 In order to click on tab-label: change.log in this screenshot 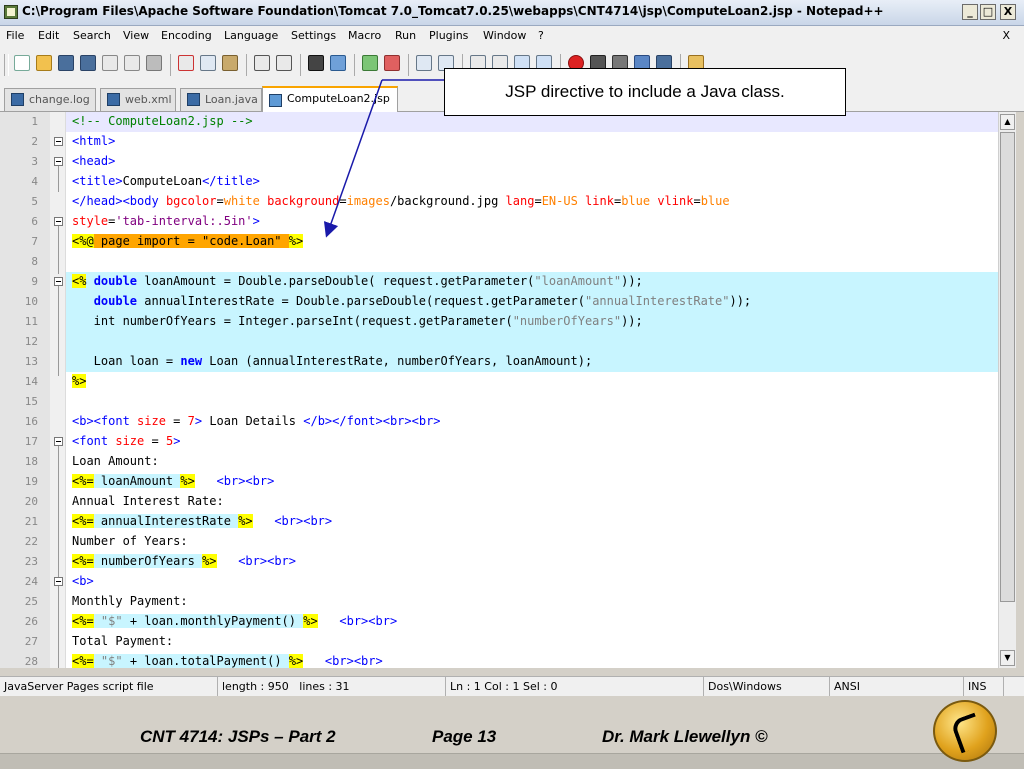, I will do `click(59, 99)`.